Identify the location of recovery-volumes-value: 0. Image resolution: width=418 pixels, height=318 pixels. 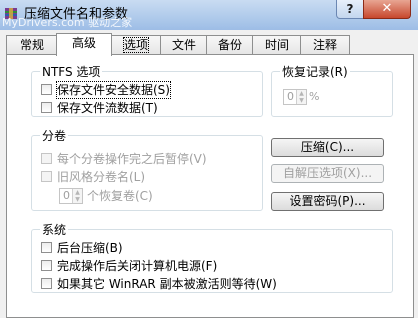
(66, 195).